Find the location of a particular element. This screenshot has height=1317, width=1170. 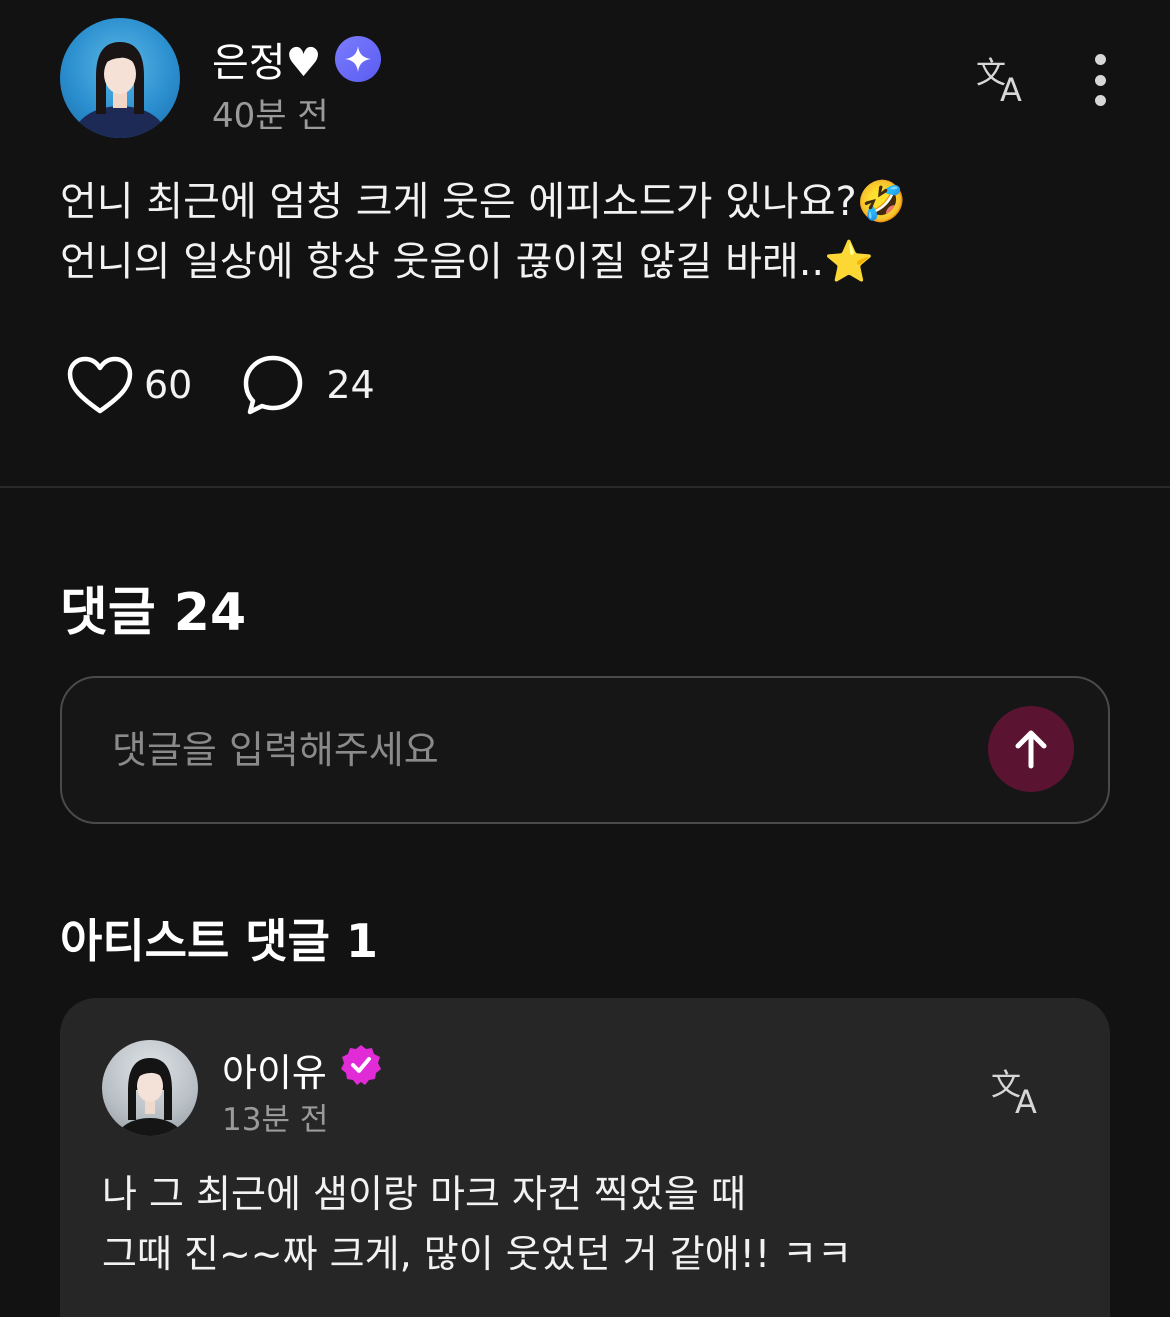

comment-input is located at coordinates (522, 750).